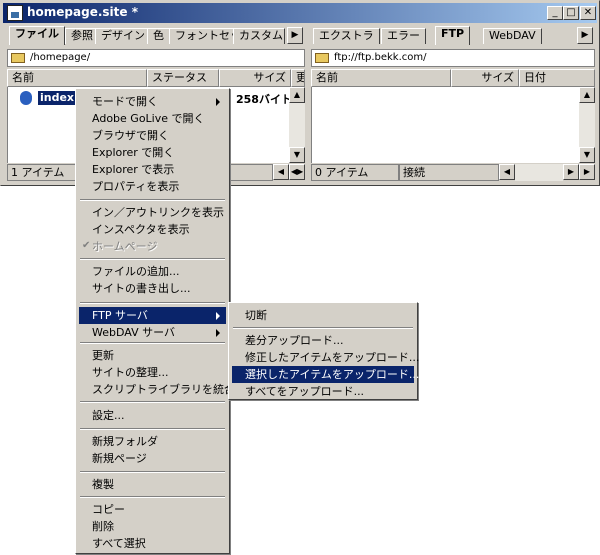 This screenshot has width=600, height=555. I want to click on minimize-button: _, so click(555, 13).